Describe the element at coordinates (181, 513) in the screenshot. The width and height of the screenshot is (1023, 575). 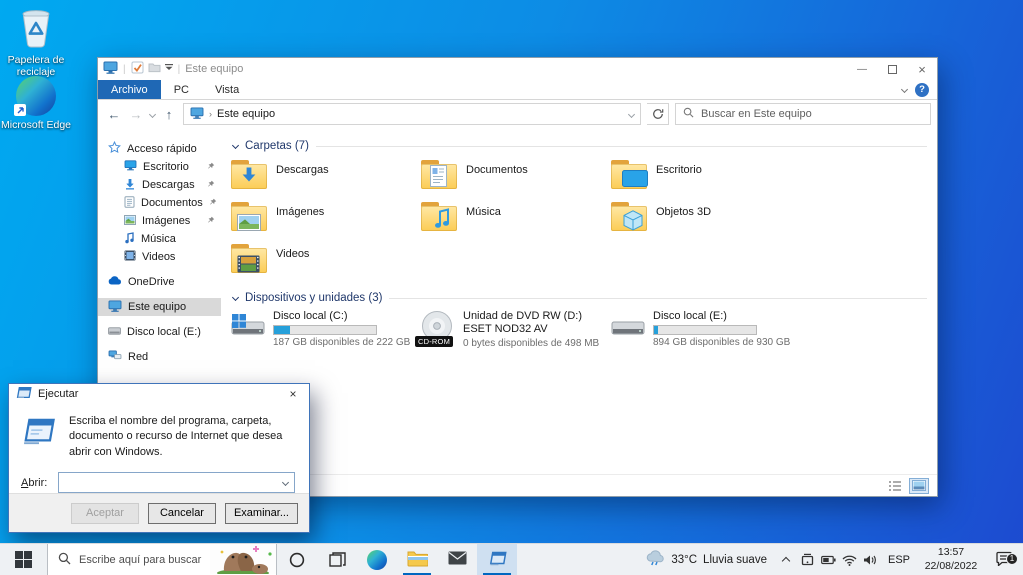
I see `cancel-button: Cancelar` at that location.